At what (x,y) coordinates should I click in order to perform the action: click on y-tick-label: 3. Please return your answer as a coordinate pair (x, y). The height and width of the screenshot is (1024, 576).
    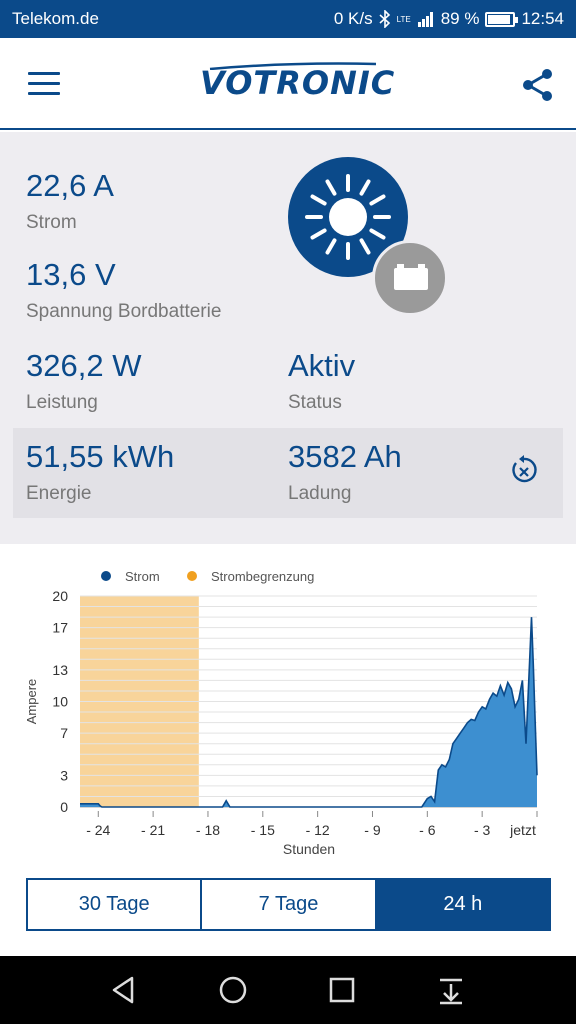
    Looking at the image, I should click on (64, 775).